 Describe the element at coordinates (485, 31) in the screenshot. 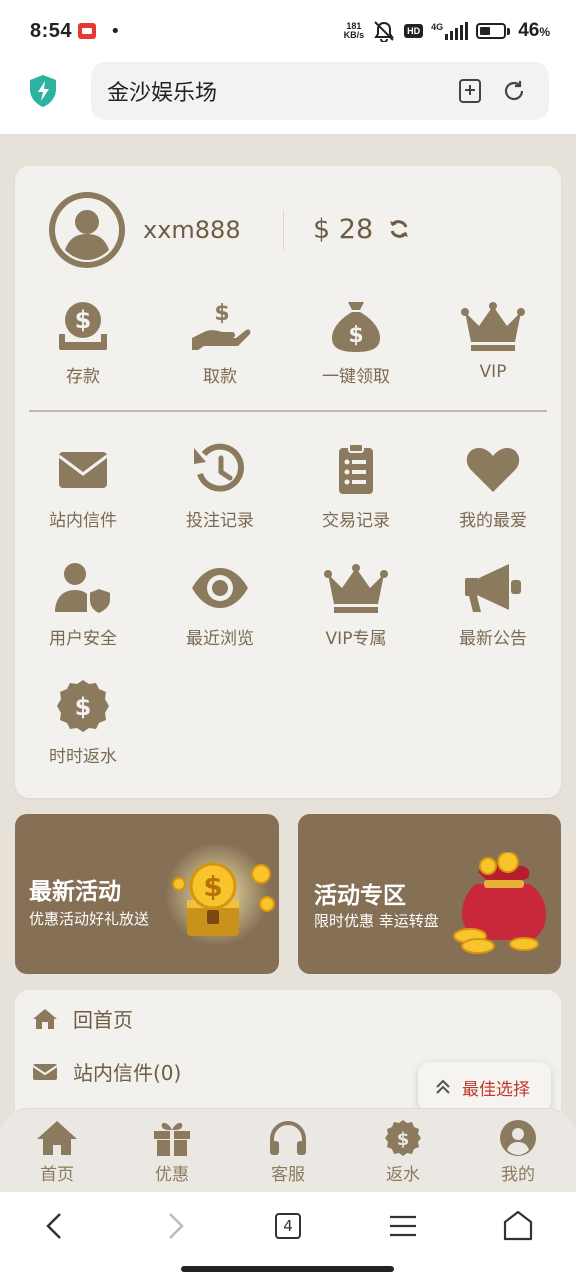

I see `battery-fill` at that location.